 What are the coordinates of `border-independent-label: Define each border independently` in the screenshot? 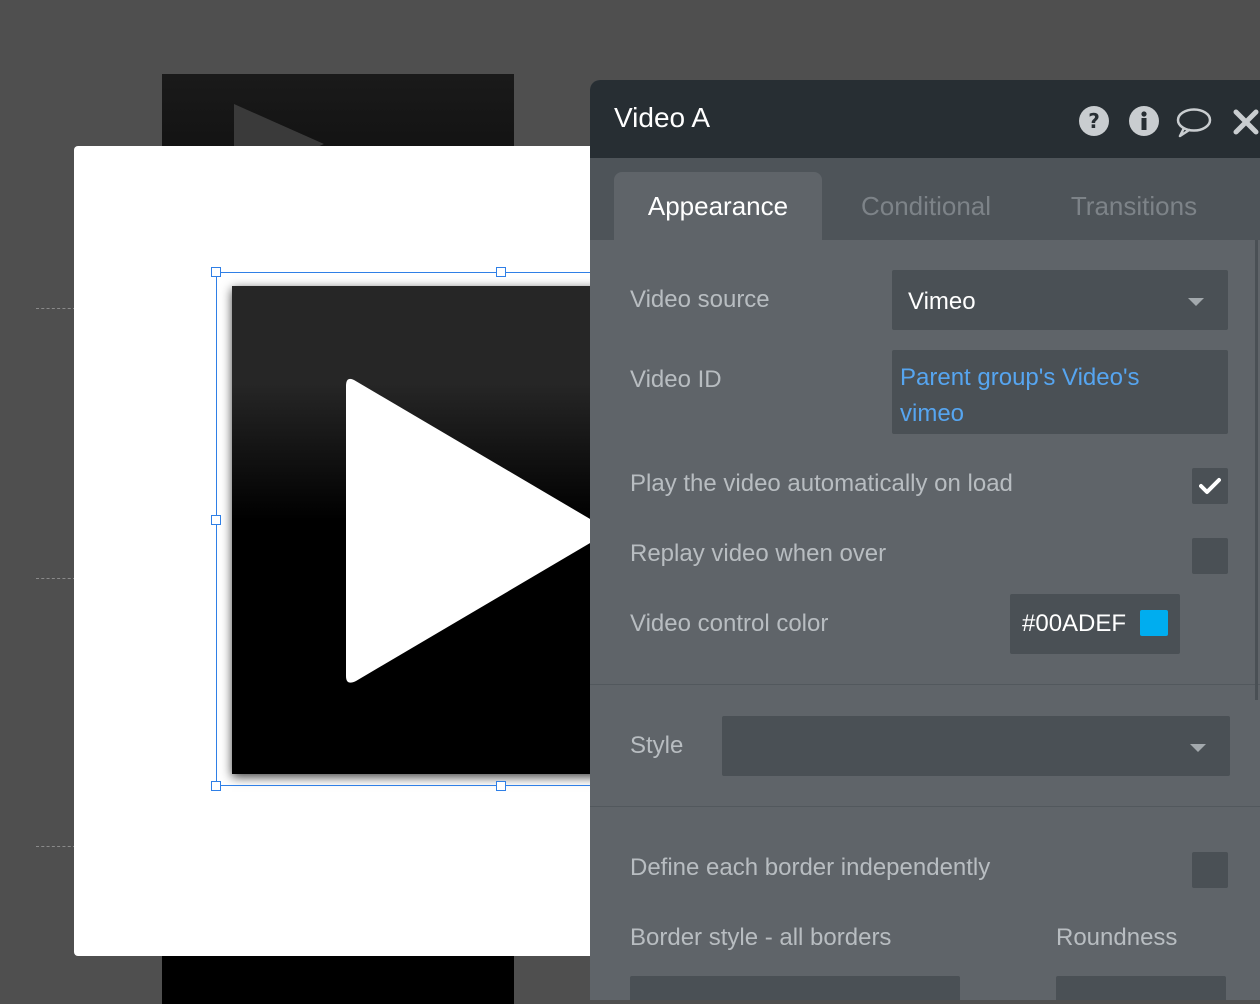 It's located at (810, 867).